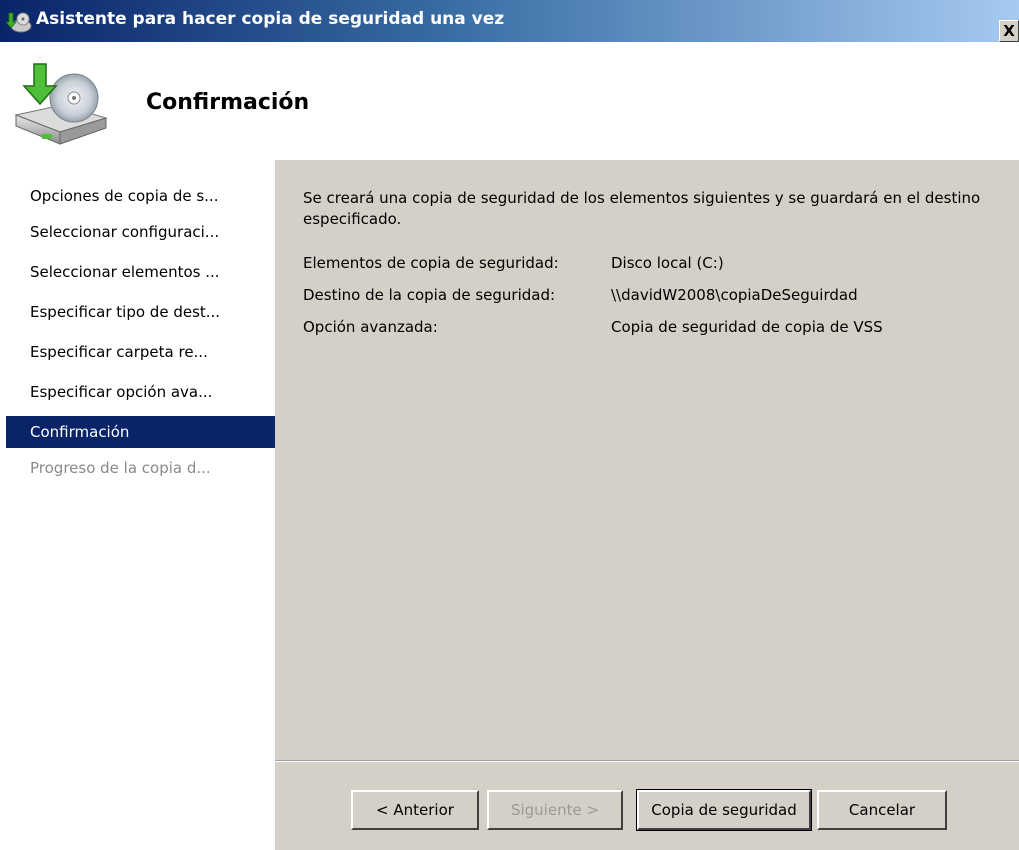 The image size is (1019, 850). Describe the element at coordinates (429, 295) in the screenshot. I see `detail-label: Destino de la copia de seguridad:` at that location.